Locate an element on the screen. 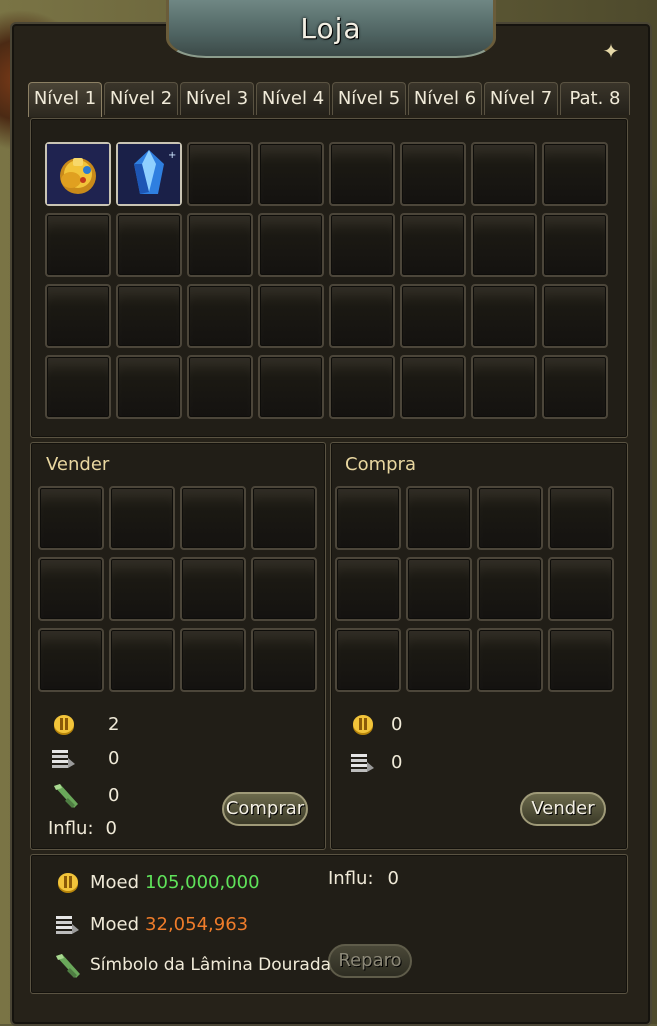  tab-nivel-6: Nível 6 is located at coordinates (445, 98).